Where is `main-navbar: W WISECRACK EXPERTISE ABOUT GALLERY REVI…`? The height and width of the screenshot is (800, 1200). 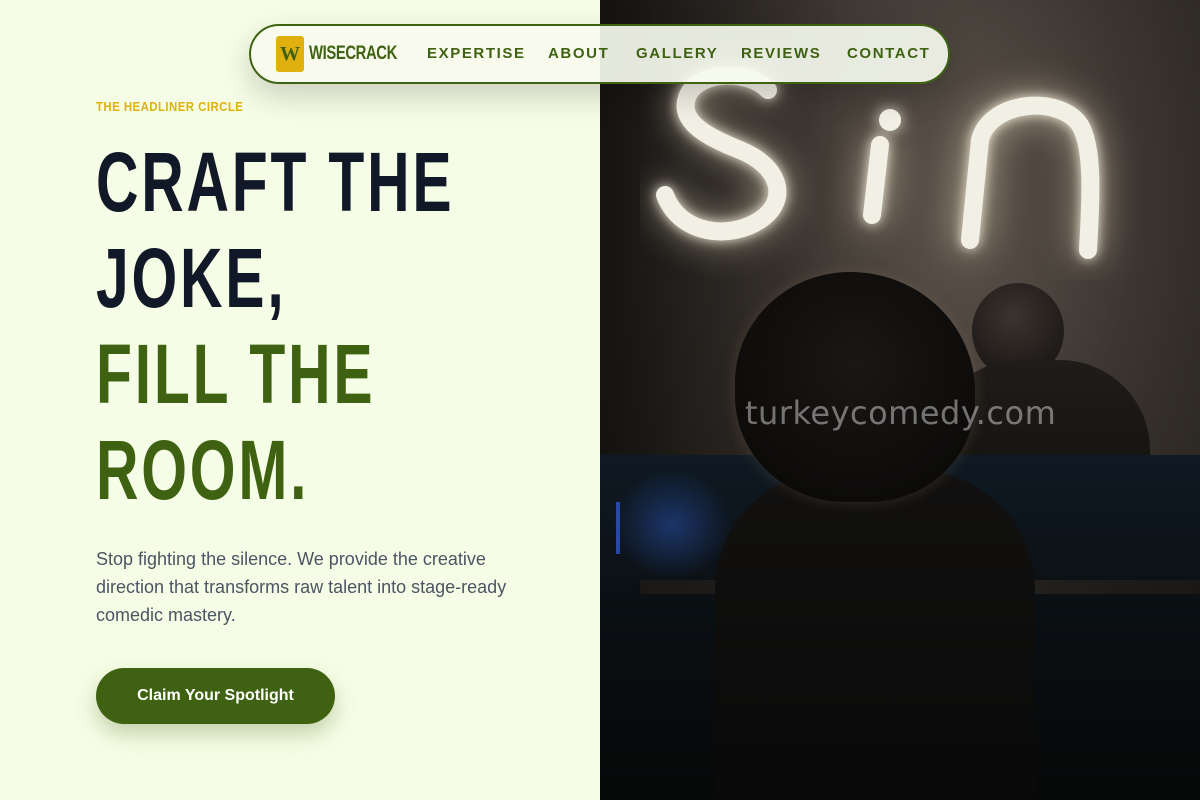 main-navbar: W WISECRACK EXPERTISE ABOUT GALLERY REVI… is located at coordinates (599, 54).